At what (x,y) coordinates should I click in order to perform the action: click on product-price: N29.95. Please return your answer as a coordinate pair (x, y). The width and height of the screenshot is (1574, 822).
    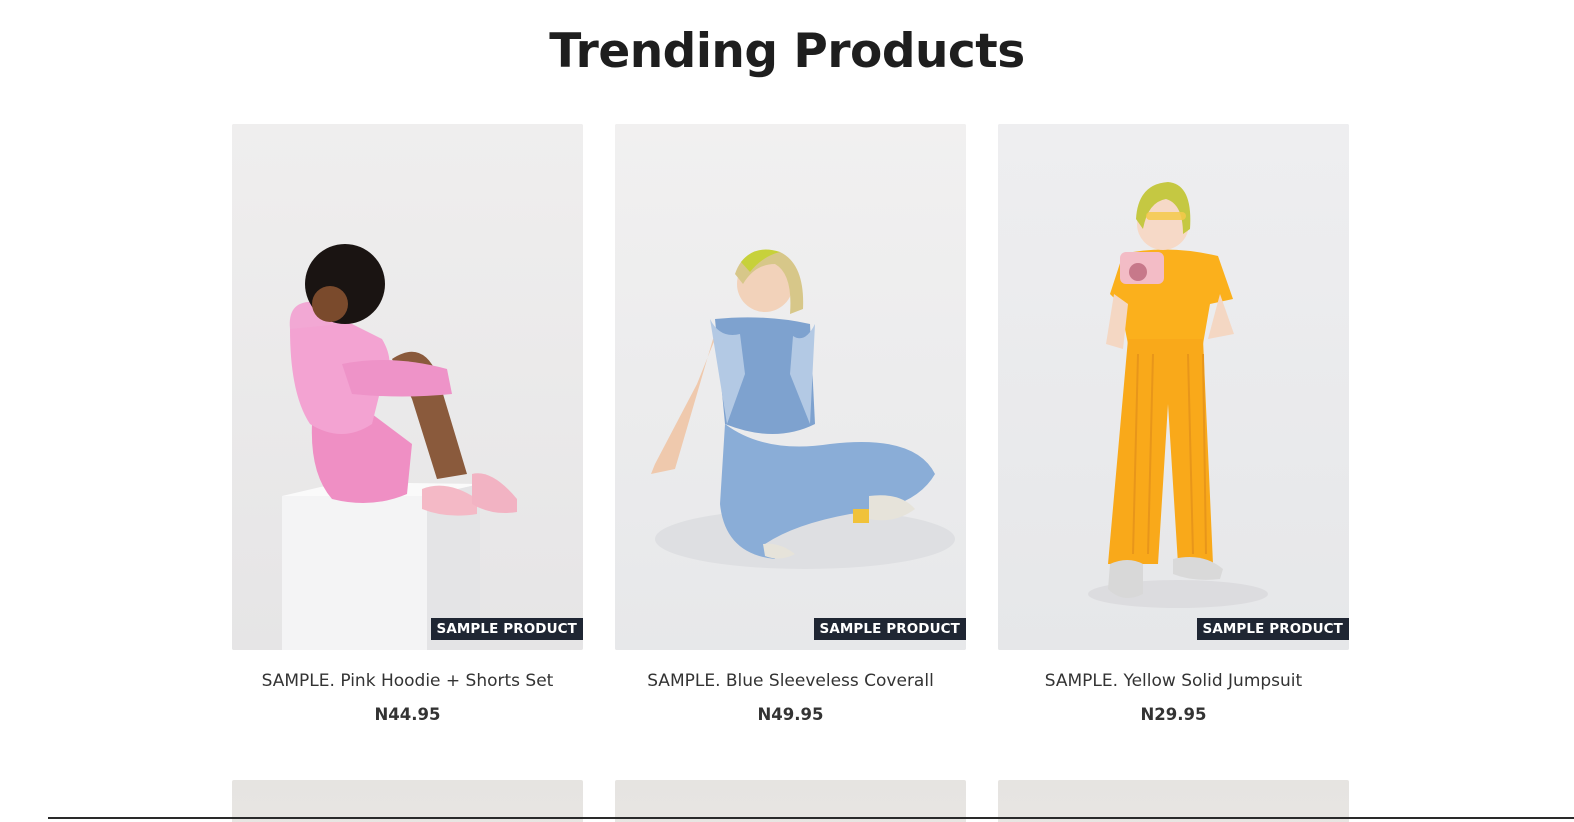
    Looking at the image, I should click on (1173, 714).